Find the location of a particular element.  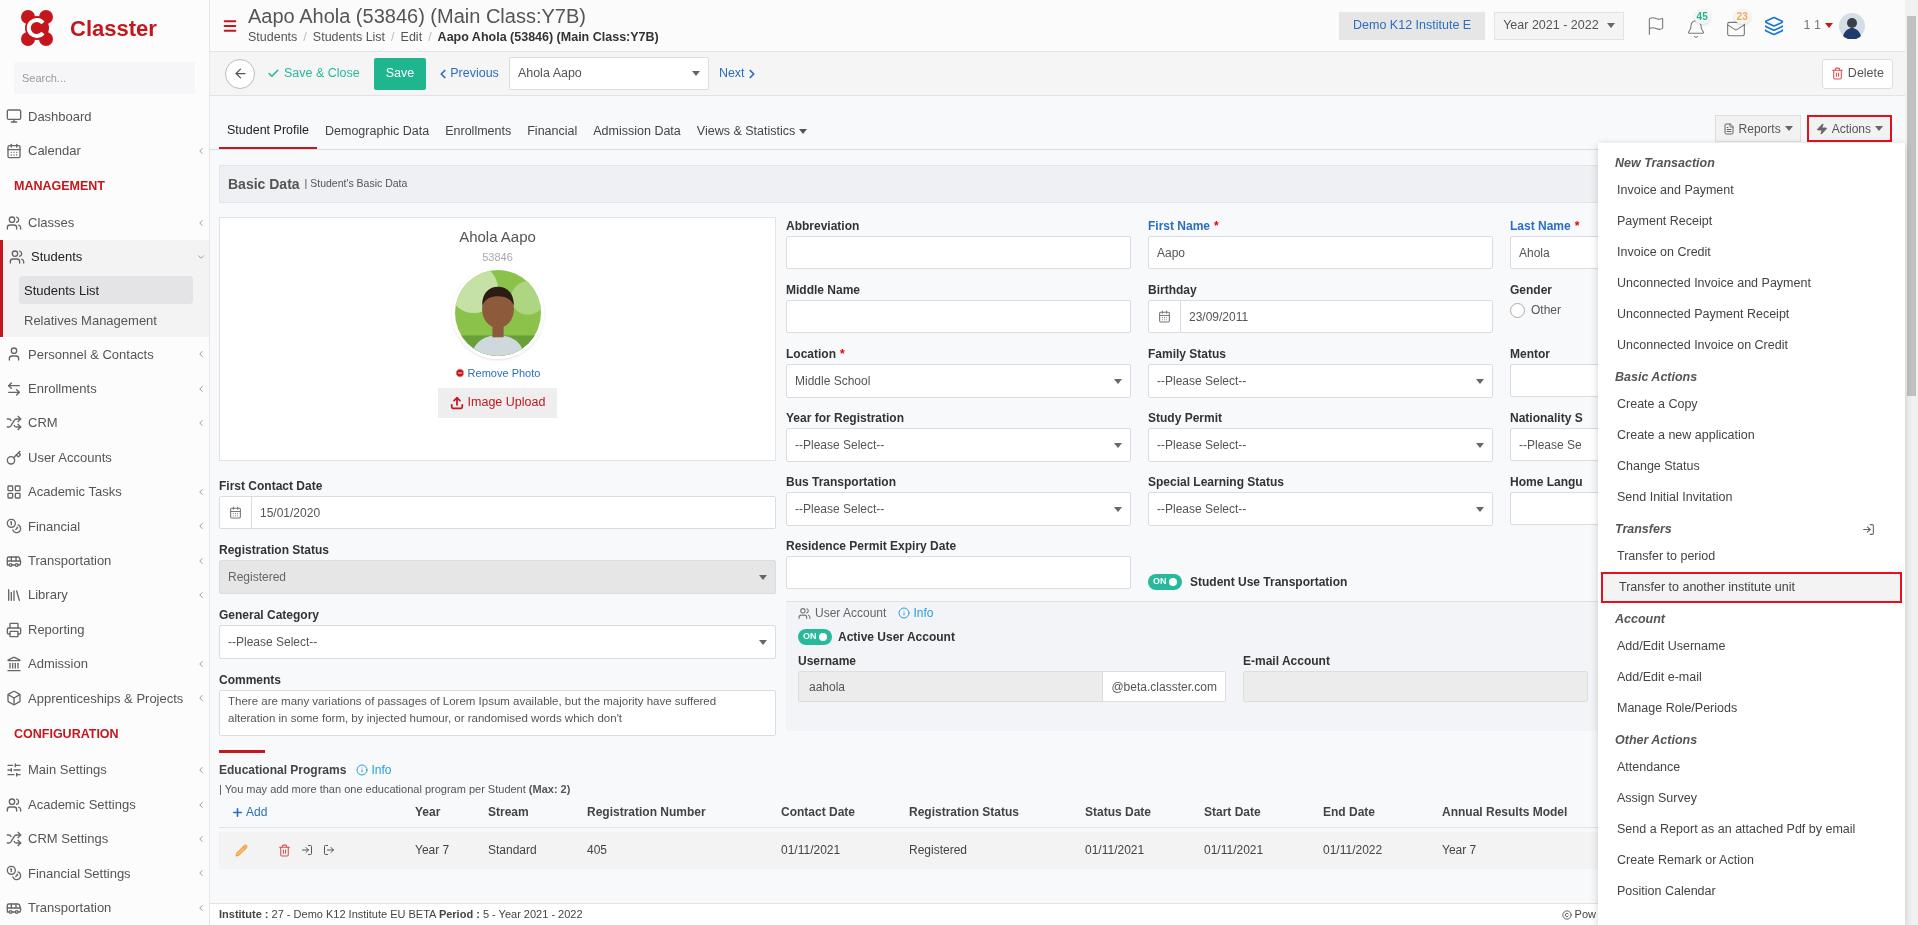

menu-item: Assign Survey is located at coordinates (1751, 798).